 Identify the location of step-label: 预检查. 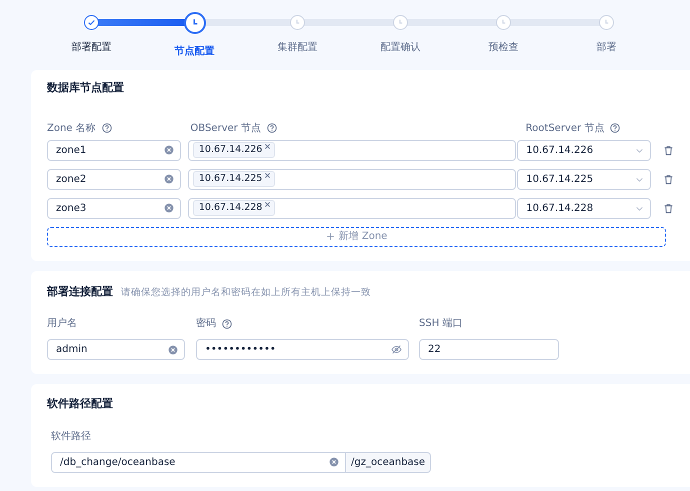
(503, 47).